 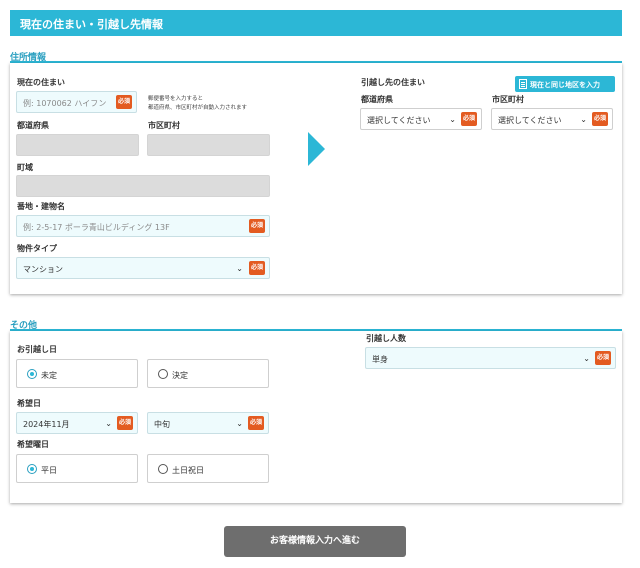 I want to click on desired-period-select: 中旬 ⌄ 必須, so click(x=208, y=423).